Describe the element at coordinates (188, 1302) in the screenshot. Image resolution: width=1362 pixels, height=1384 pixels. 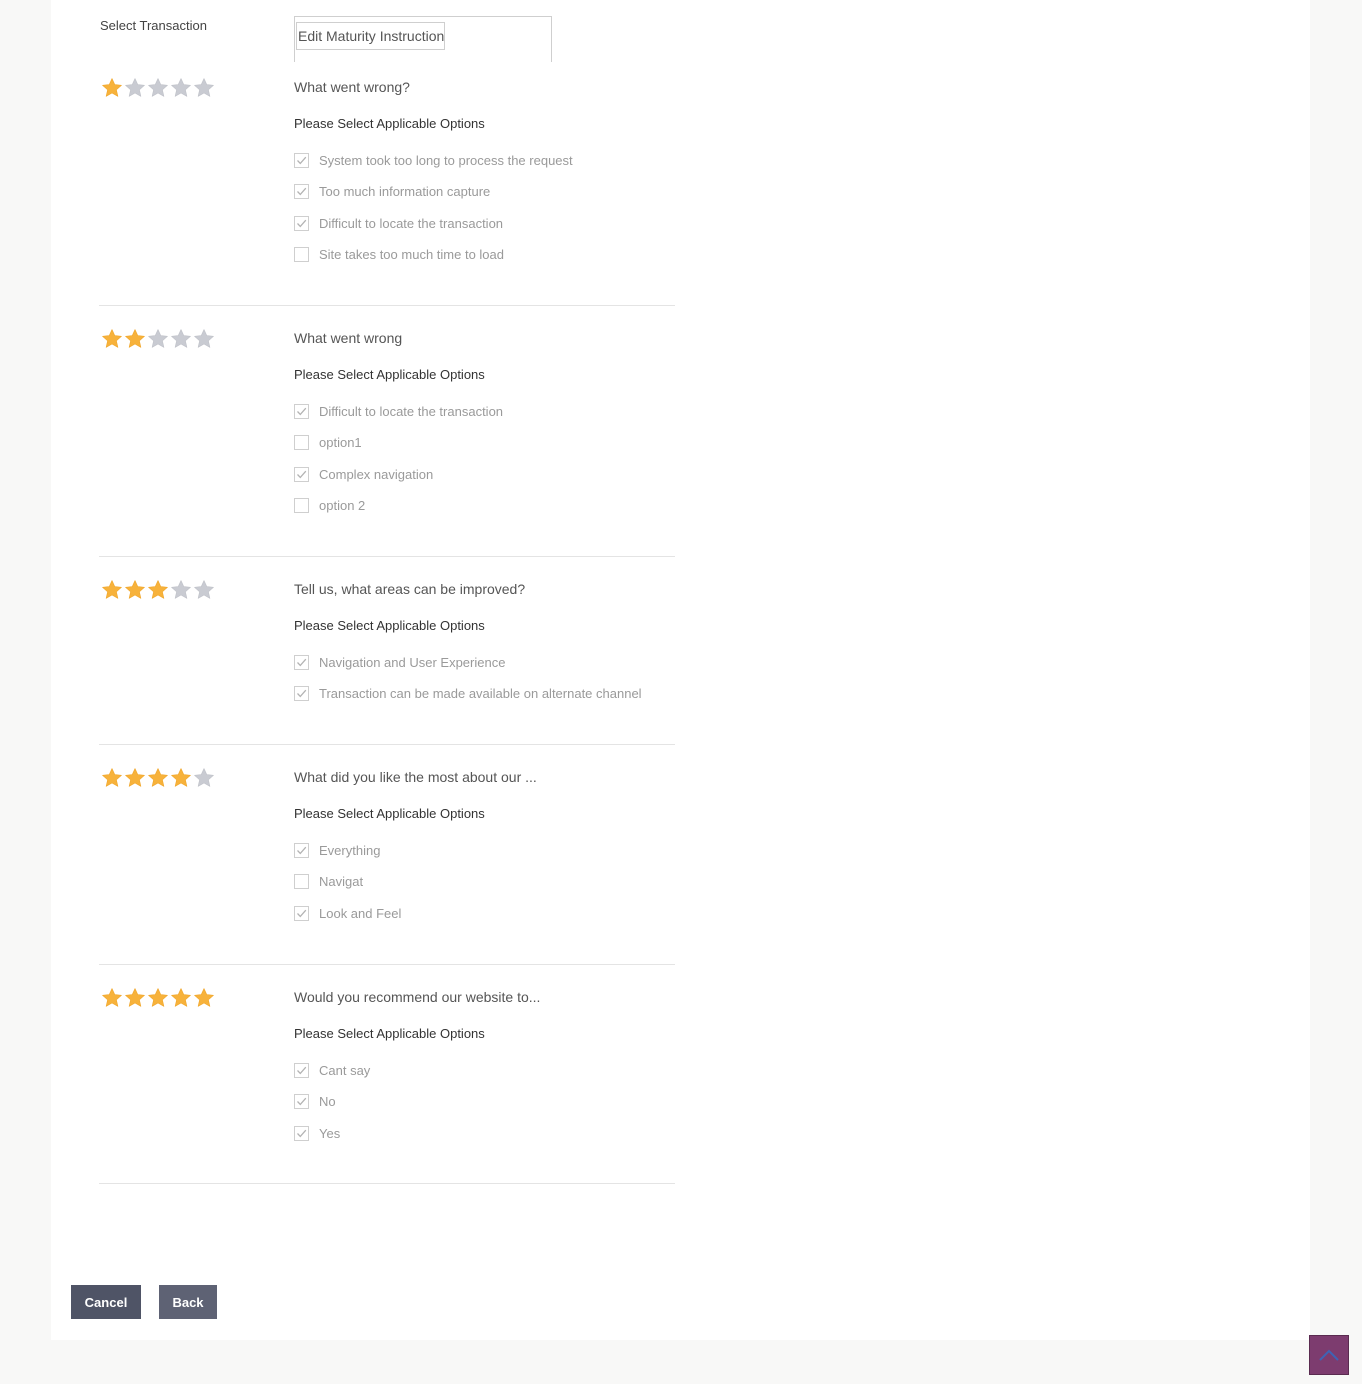
I see `back-button: Back` at that location.